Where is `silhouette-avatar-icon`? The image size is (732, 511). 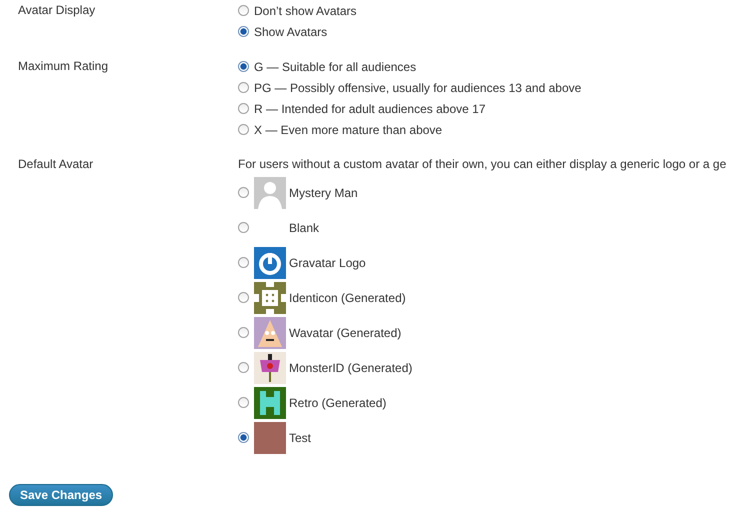 silhouette-avatar-icon is located at coordinates (270, 192).